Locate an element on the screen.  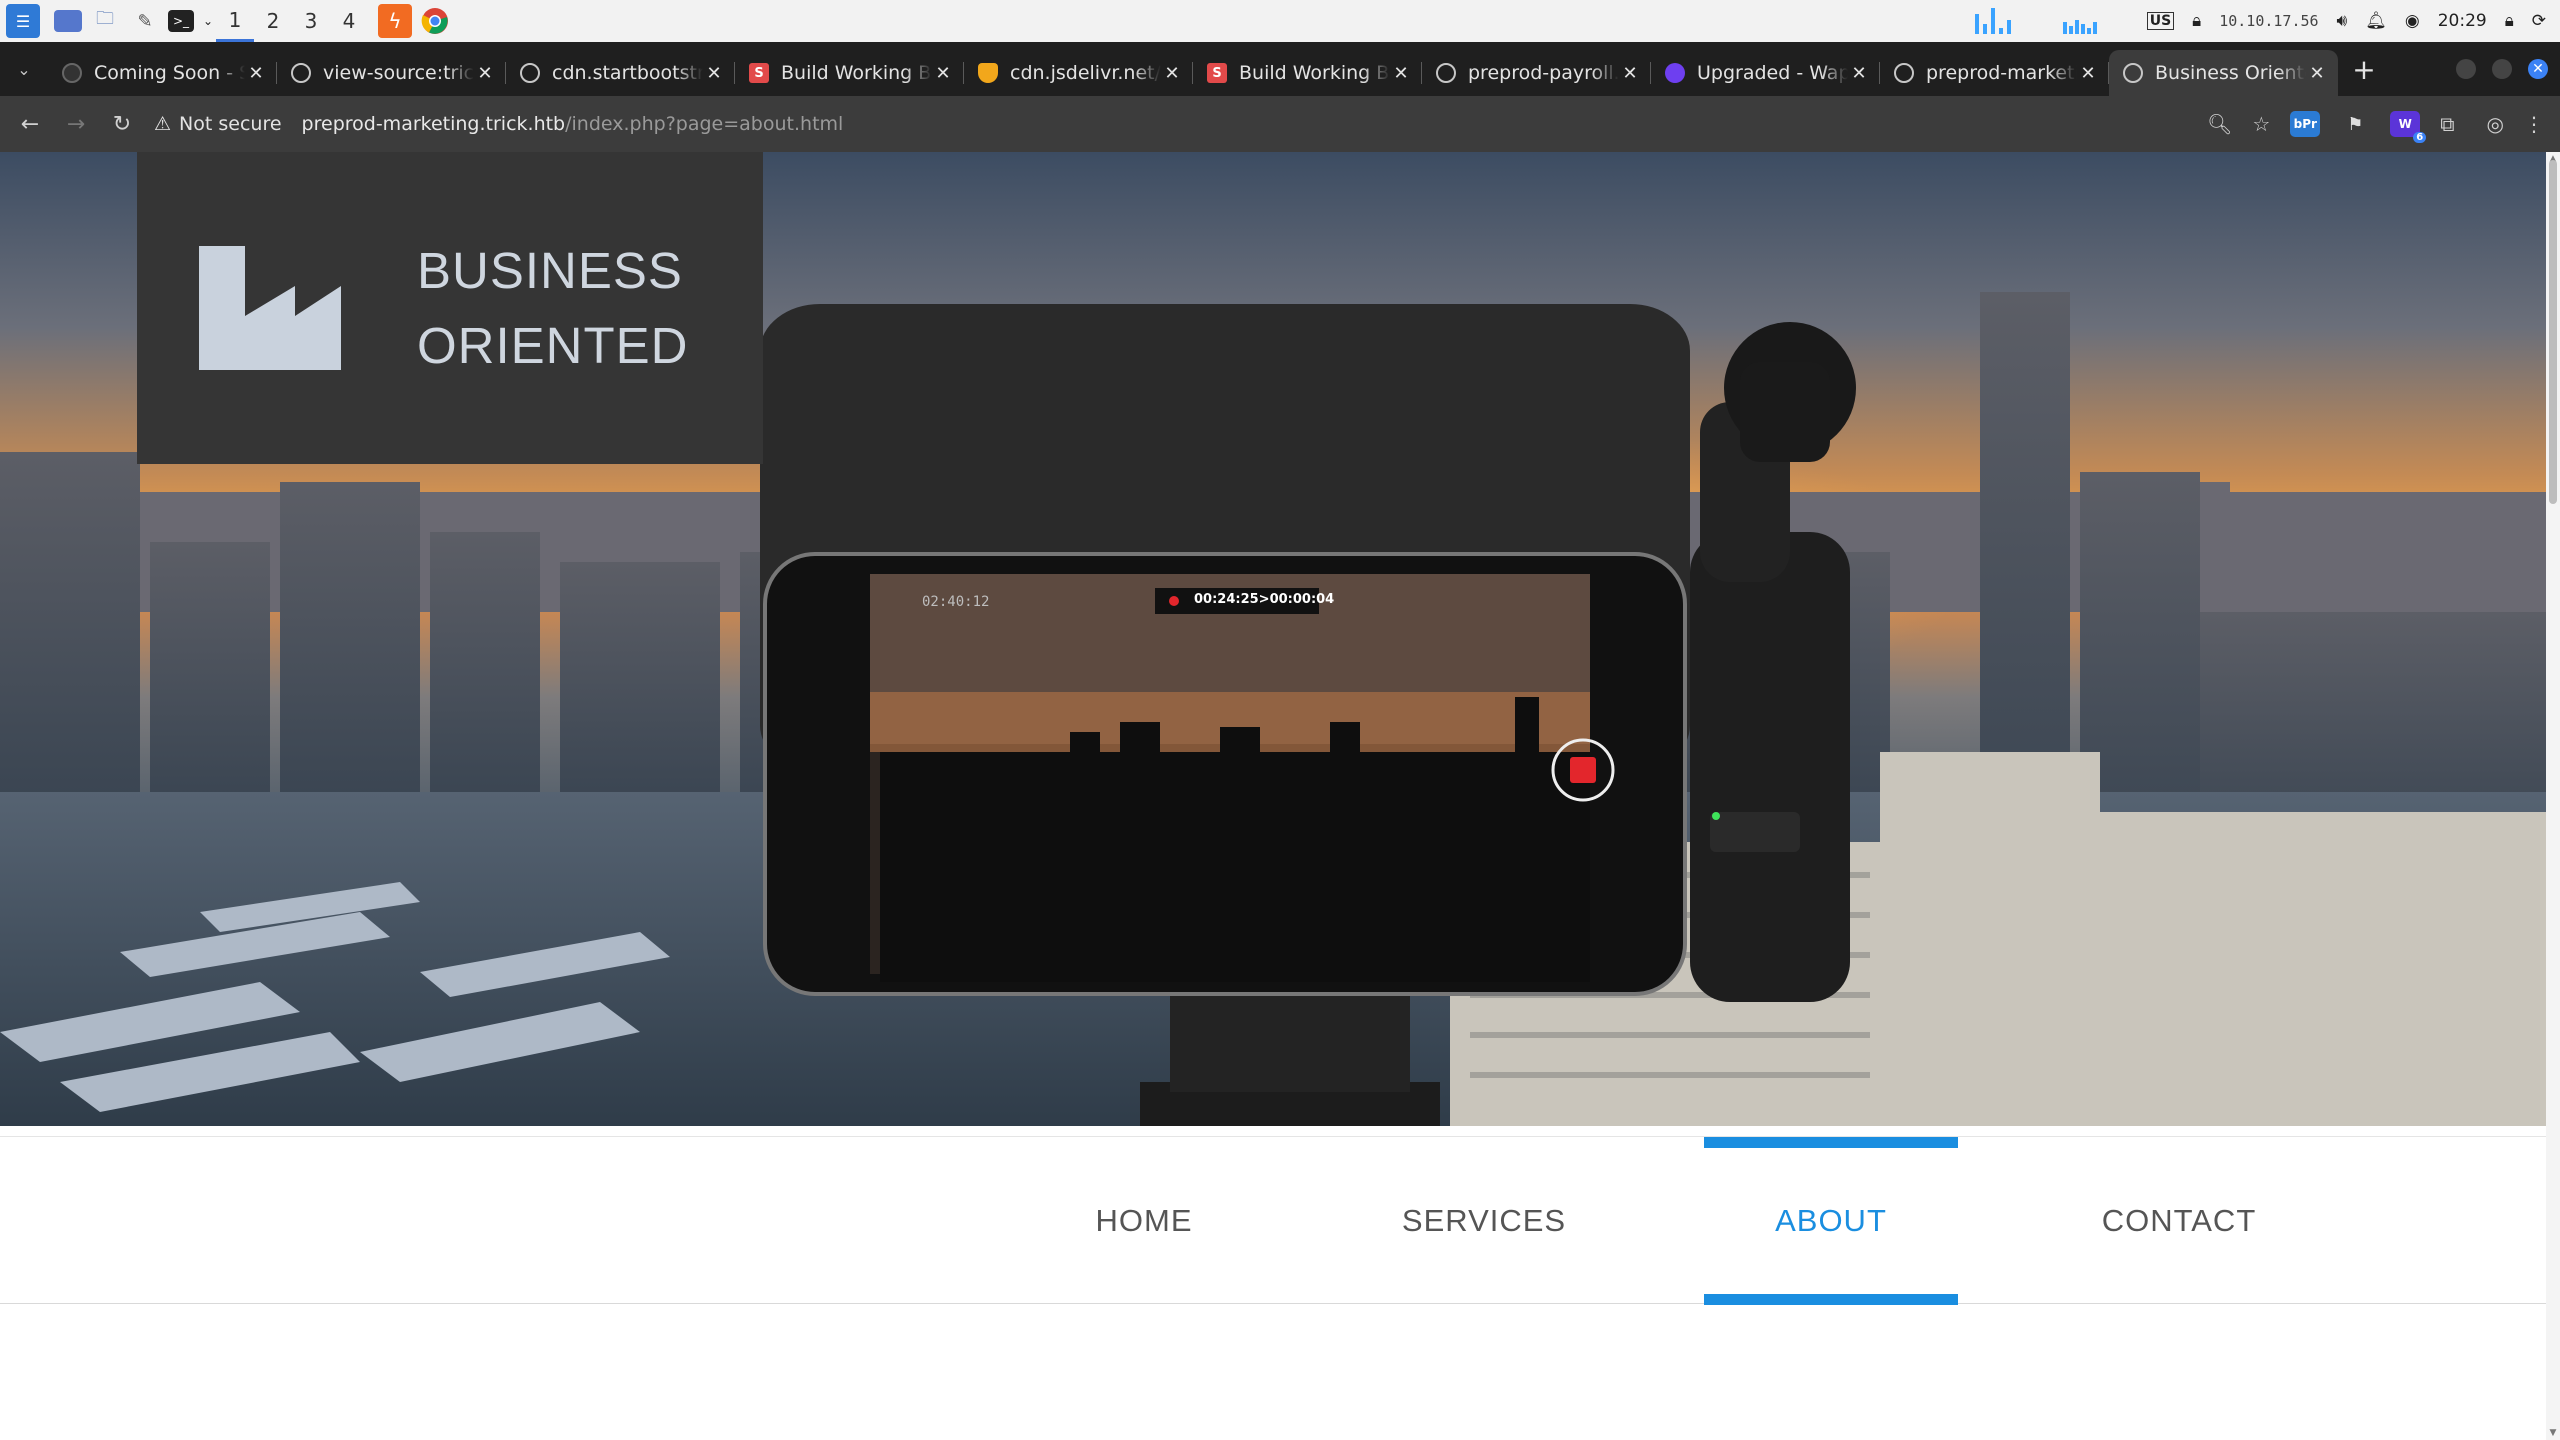
maximize-button is located at coordinates (2502, 69).